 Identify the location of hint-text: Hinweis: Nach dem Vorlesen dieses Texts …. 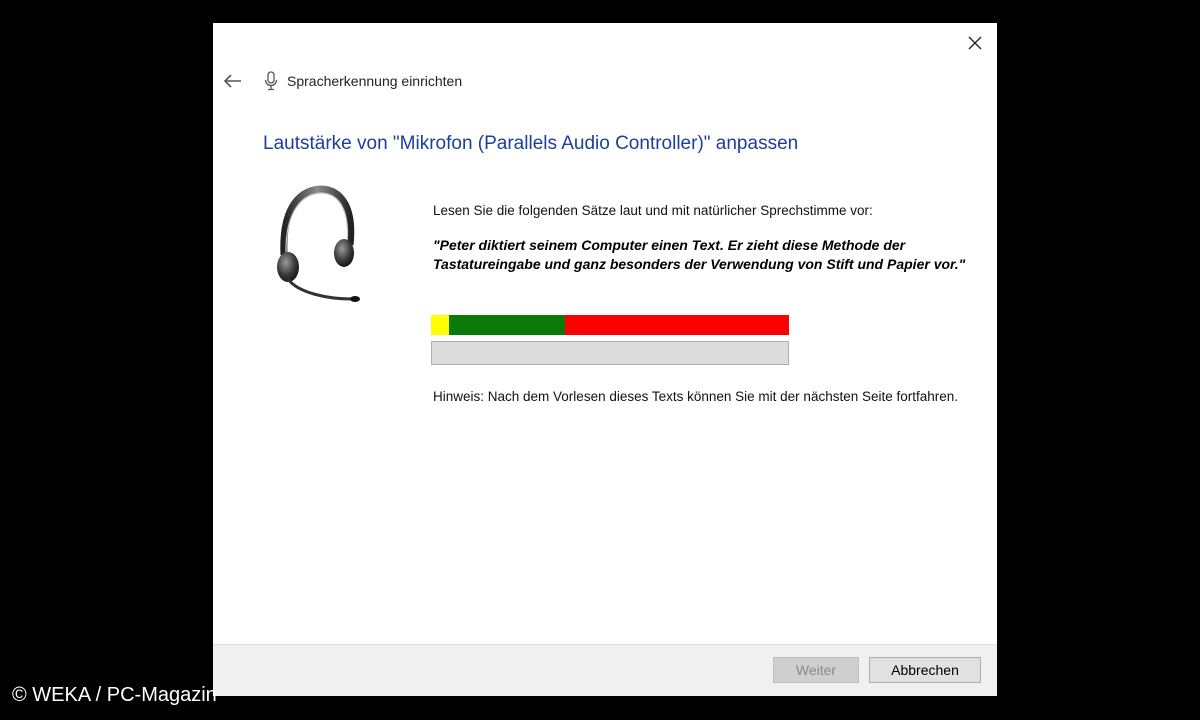
(696, 396).